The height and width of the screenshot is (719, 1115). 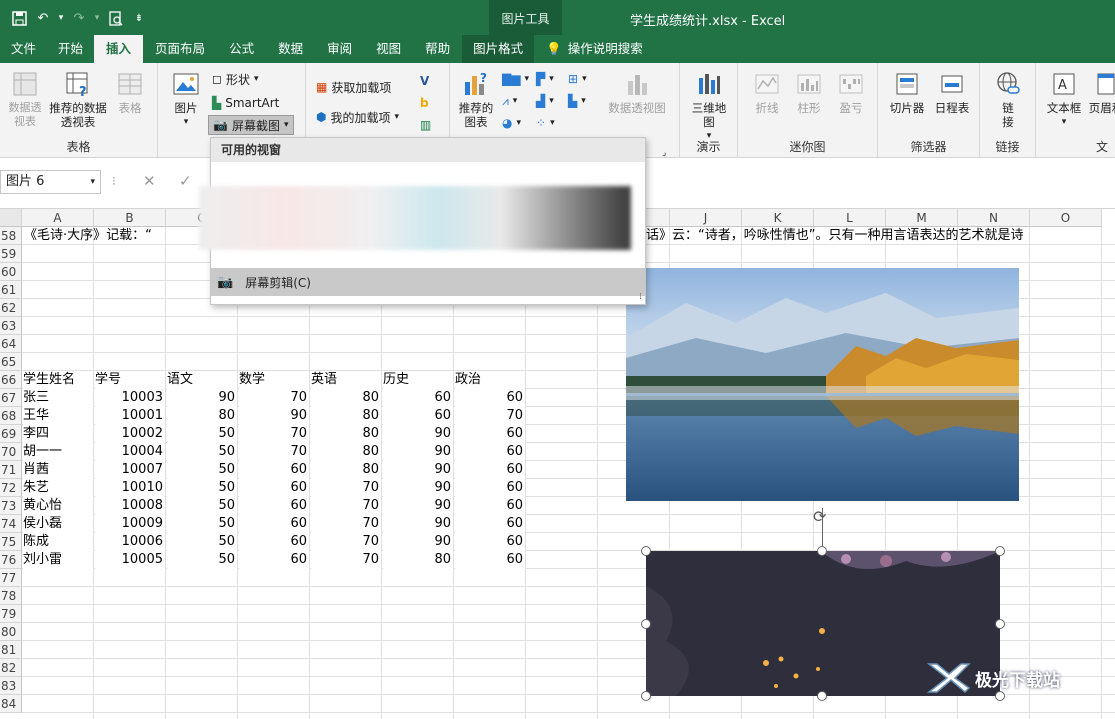 What do you see at coordinates (357, 117) in the screenshot?
I see `my-addins-button: ⬢ 我的加载项 ▾` at bounding box center [357, 117].